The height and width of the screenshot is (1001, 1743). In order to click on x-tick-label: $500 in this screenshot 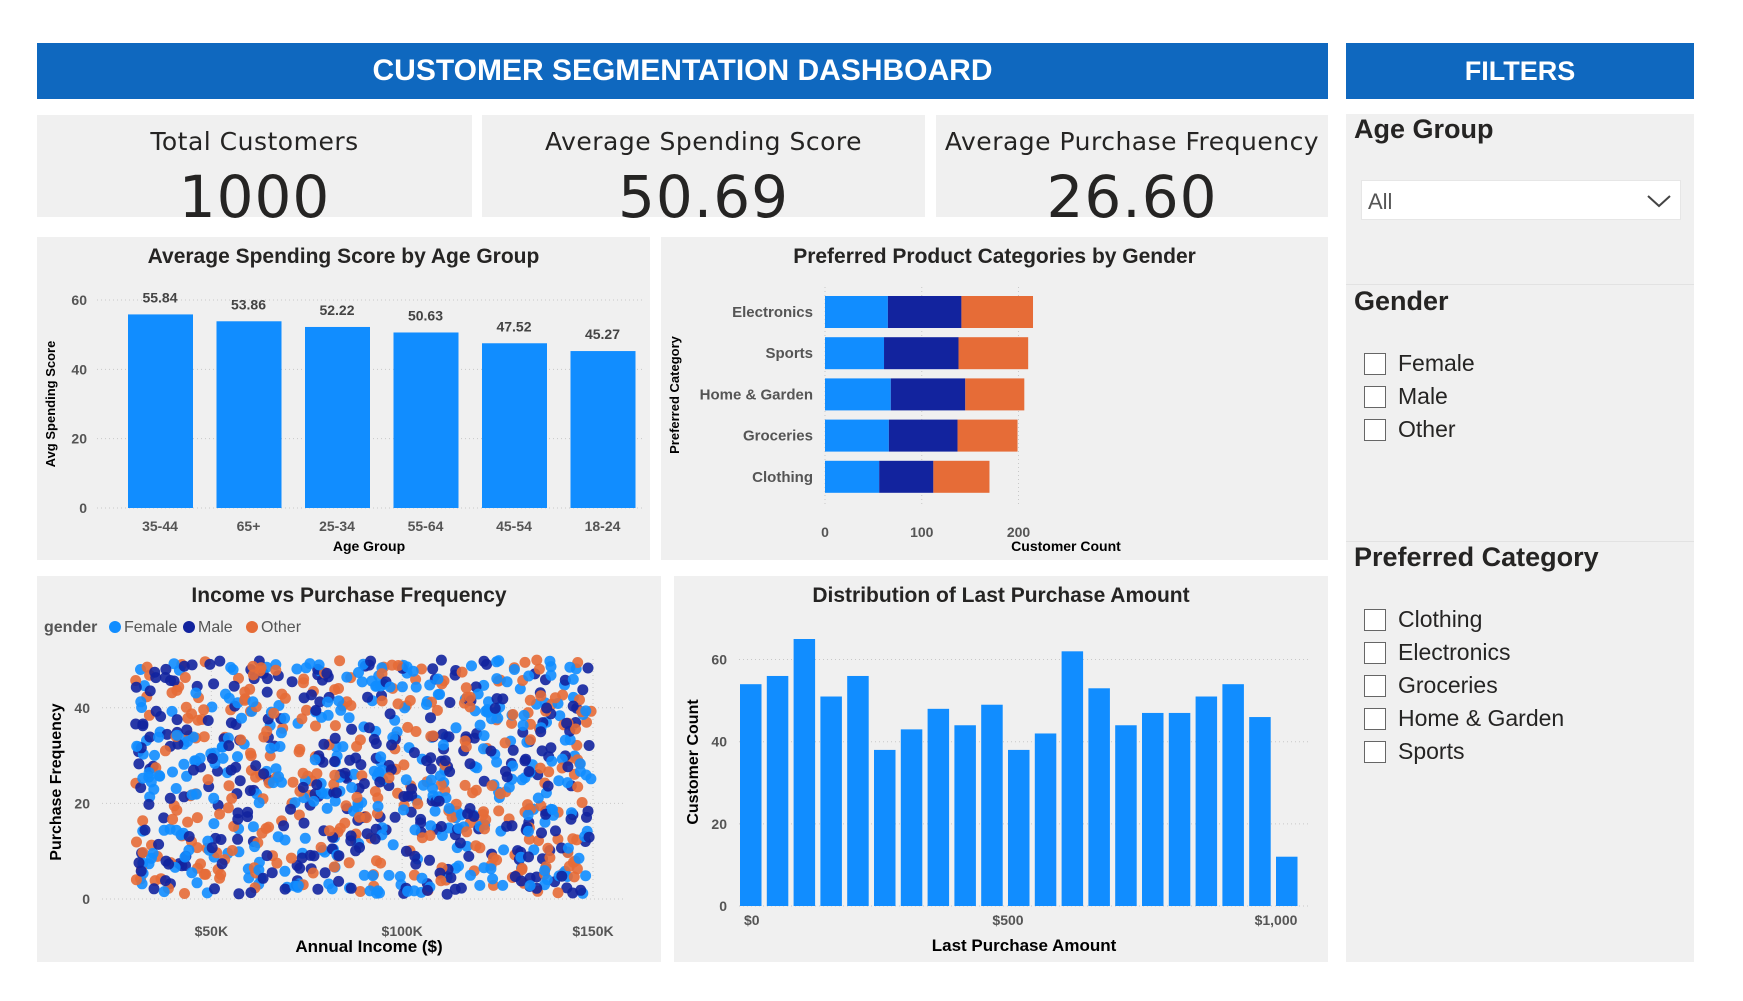, I will do `click(1007, 920)`.